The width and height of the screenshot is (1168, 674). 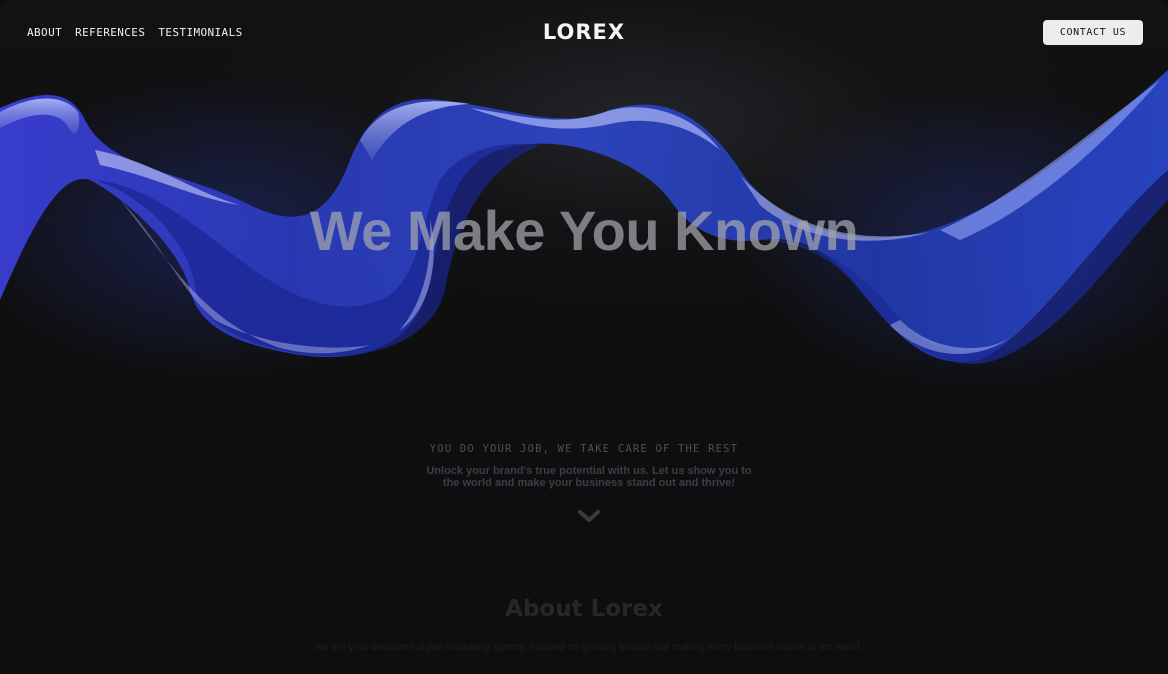 I want to click on brand-logo: LOREX, so click(x=584, y=32).